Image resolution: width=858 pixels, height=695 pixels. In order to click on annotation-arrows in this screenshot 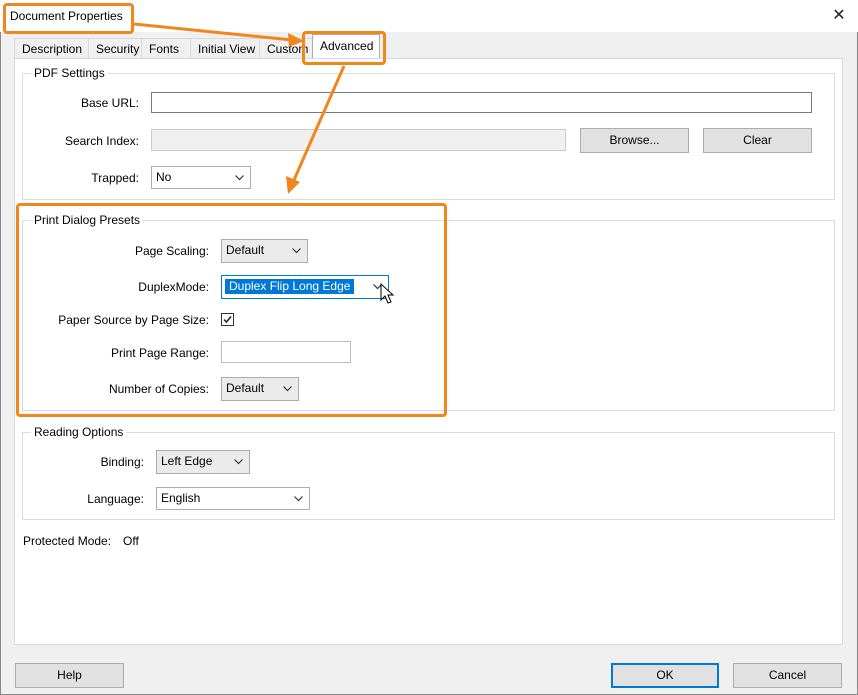, I will do `click(239, 108)`.